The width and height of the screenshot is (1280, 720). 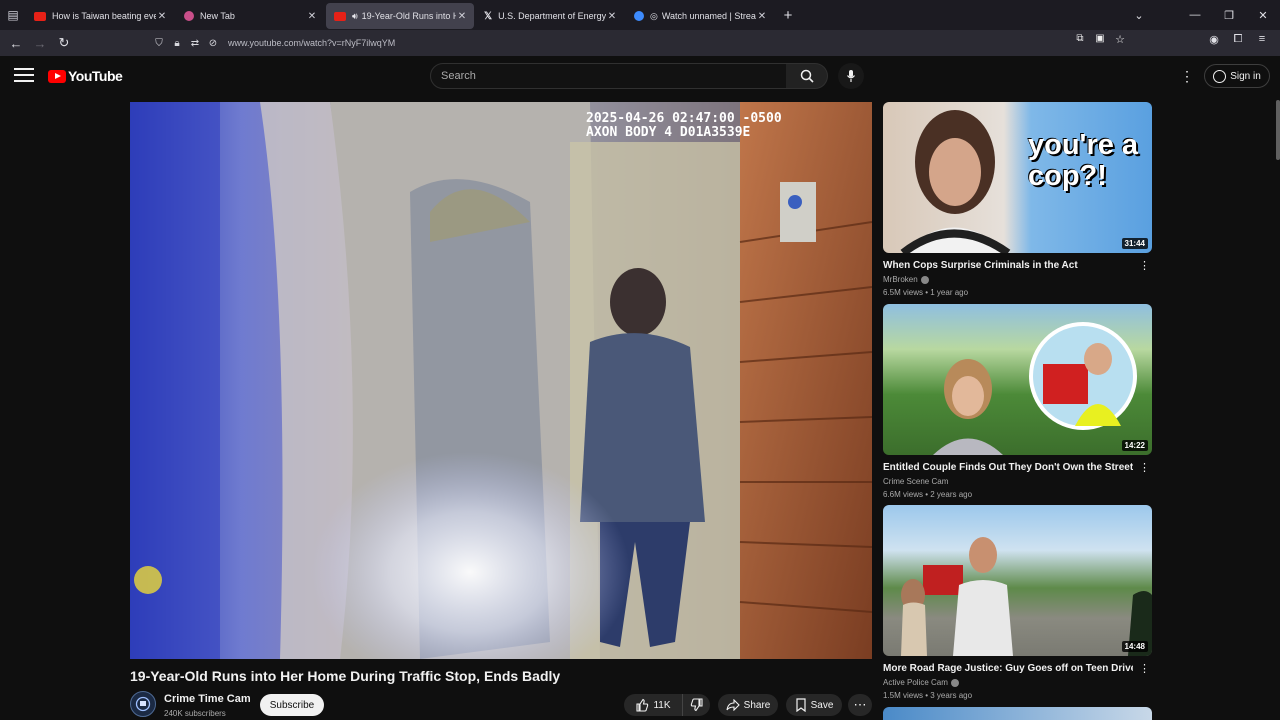 I want to click on channel-name: MrBroken, so click(x=900, y=279).